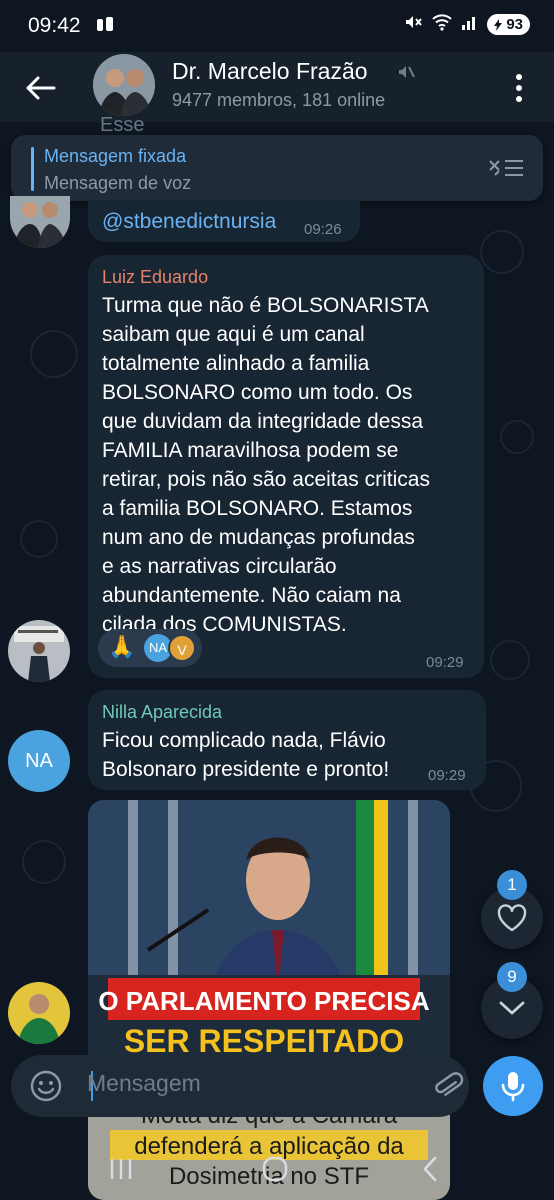  I want to click on message-composer, so click(240, 1086).